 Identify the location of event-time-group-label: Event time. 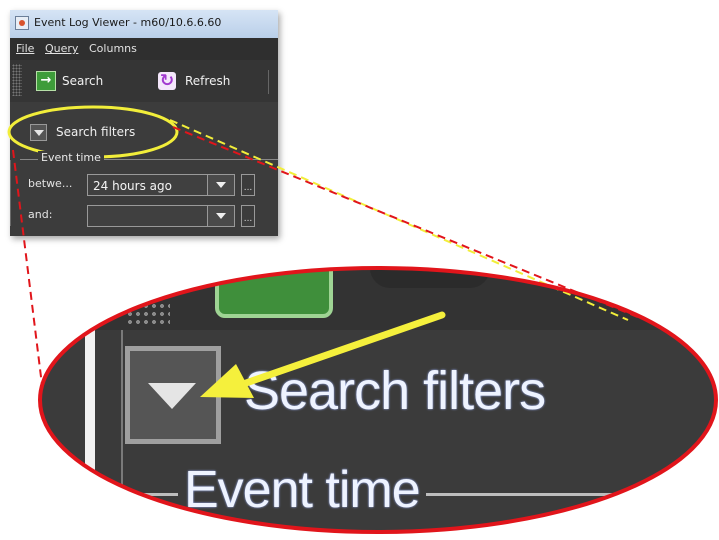
(71, 157).